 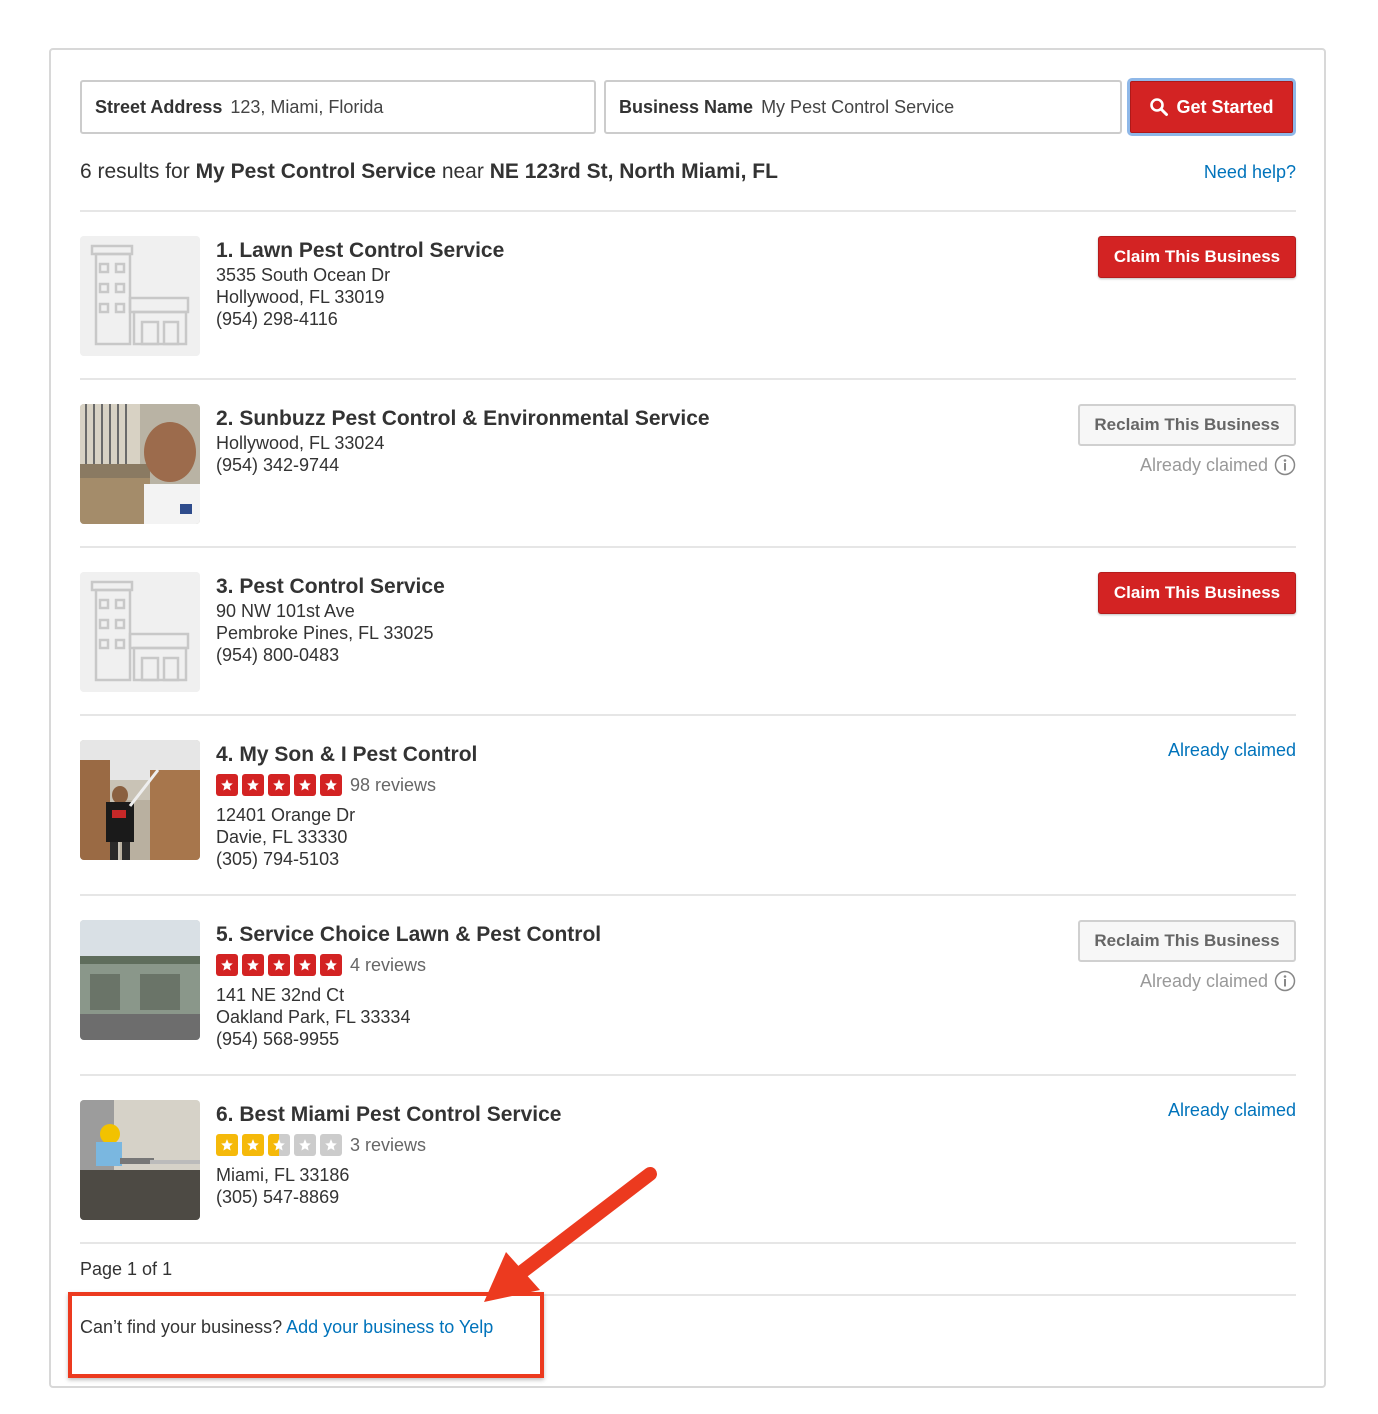 I want to click on street-address-label: Street Address, so click(x=159, y=106).